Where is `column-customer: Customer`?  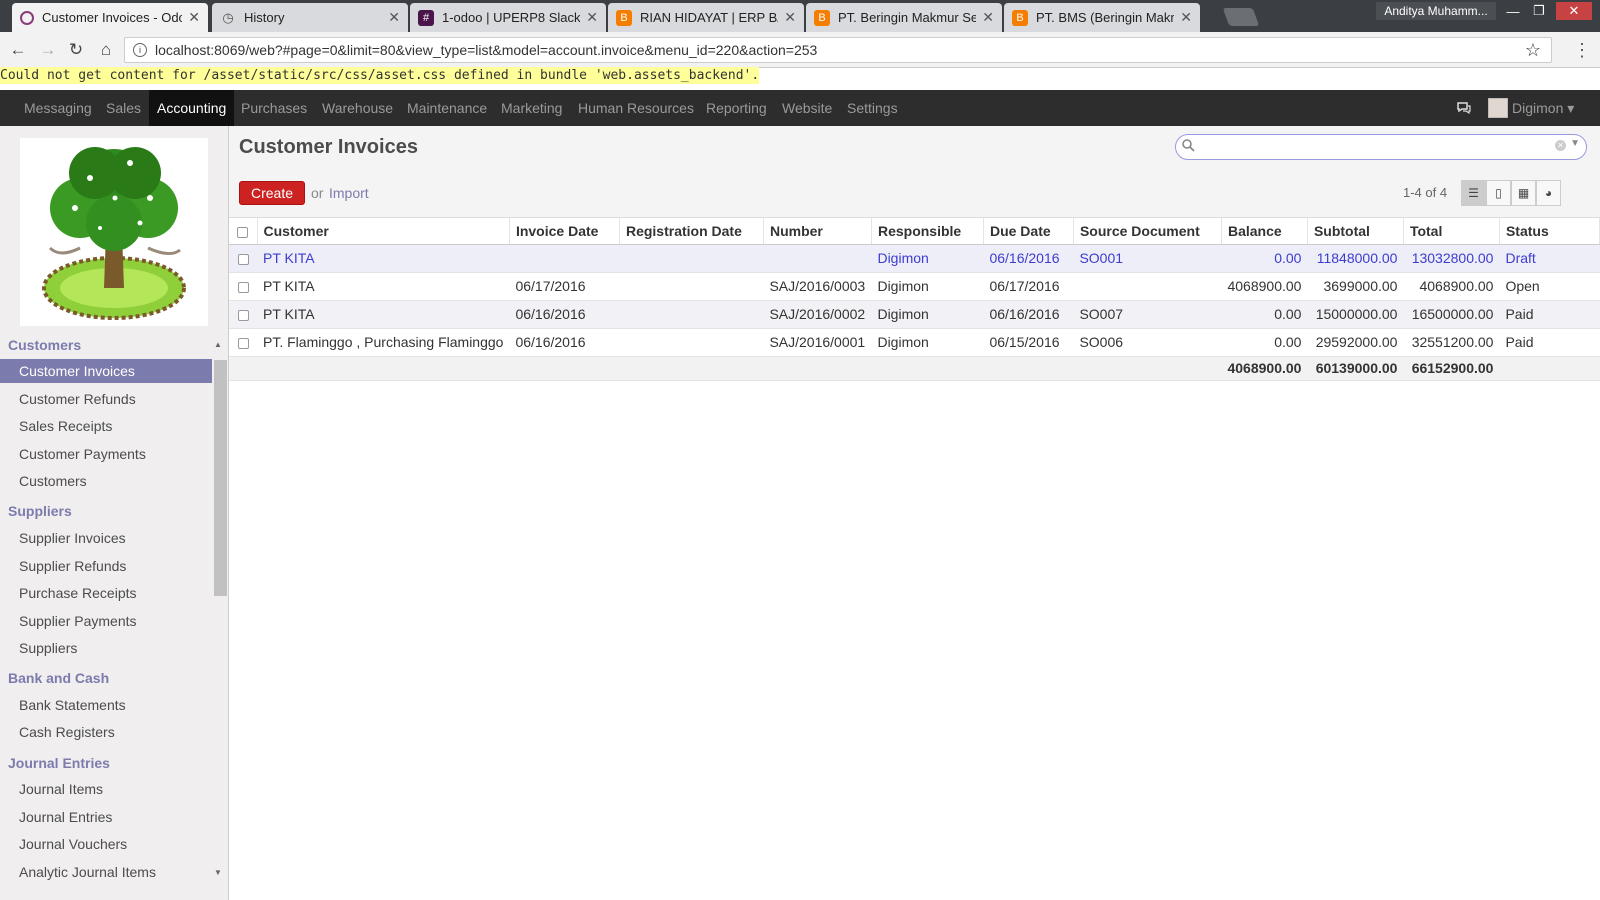
column-customer: Customer is located at coordinates (383, 231).